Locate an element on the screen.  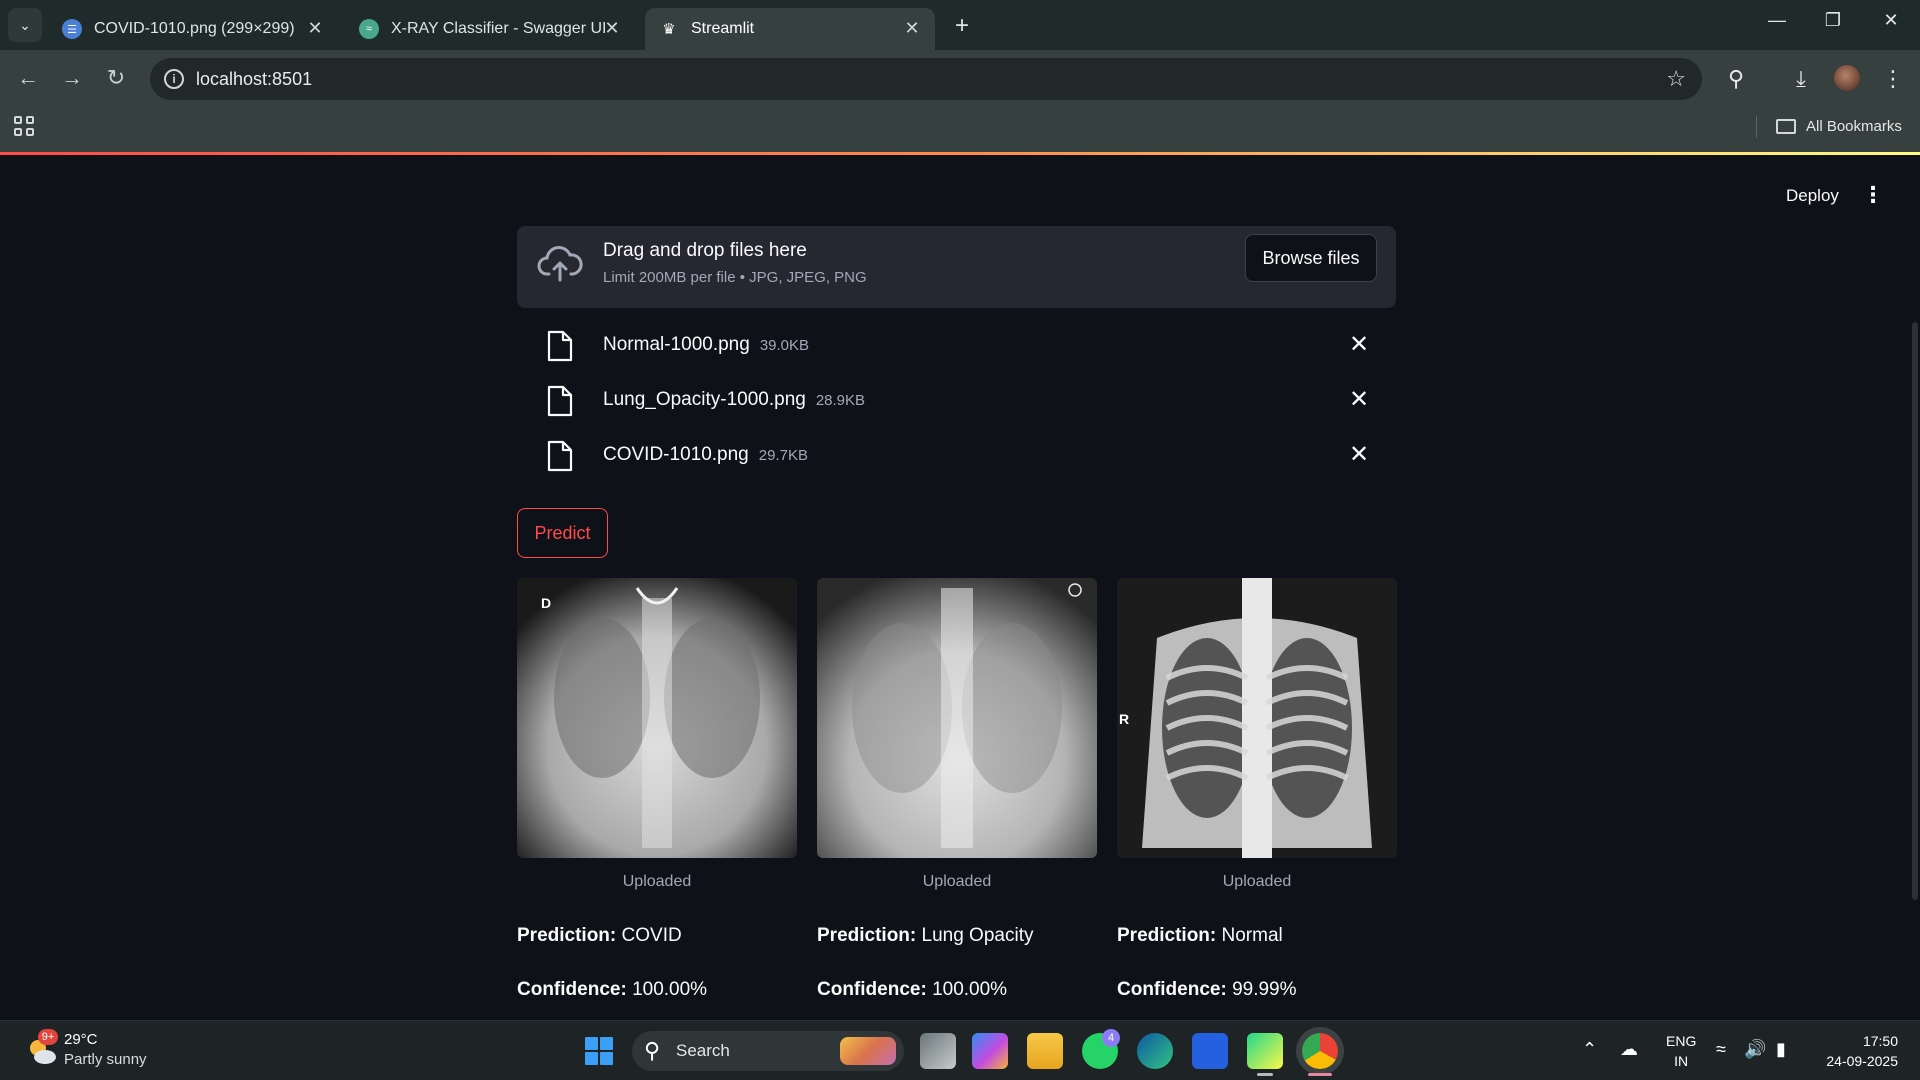
file-name: Normal-1000.png 39.0KB is located at coordinates (706, 345).